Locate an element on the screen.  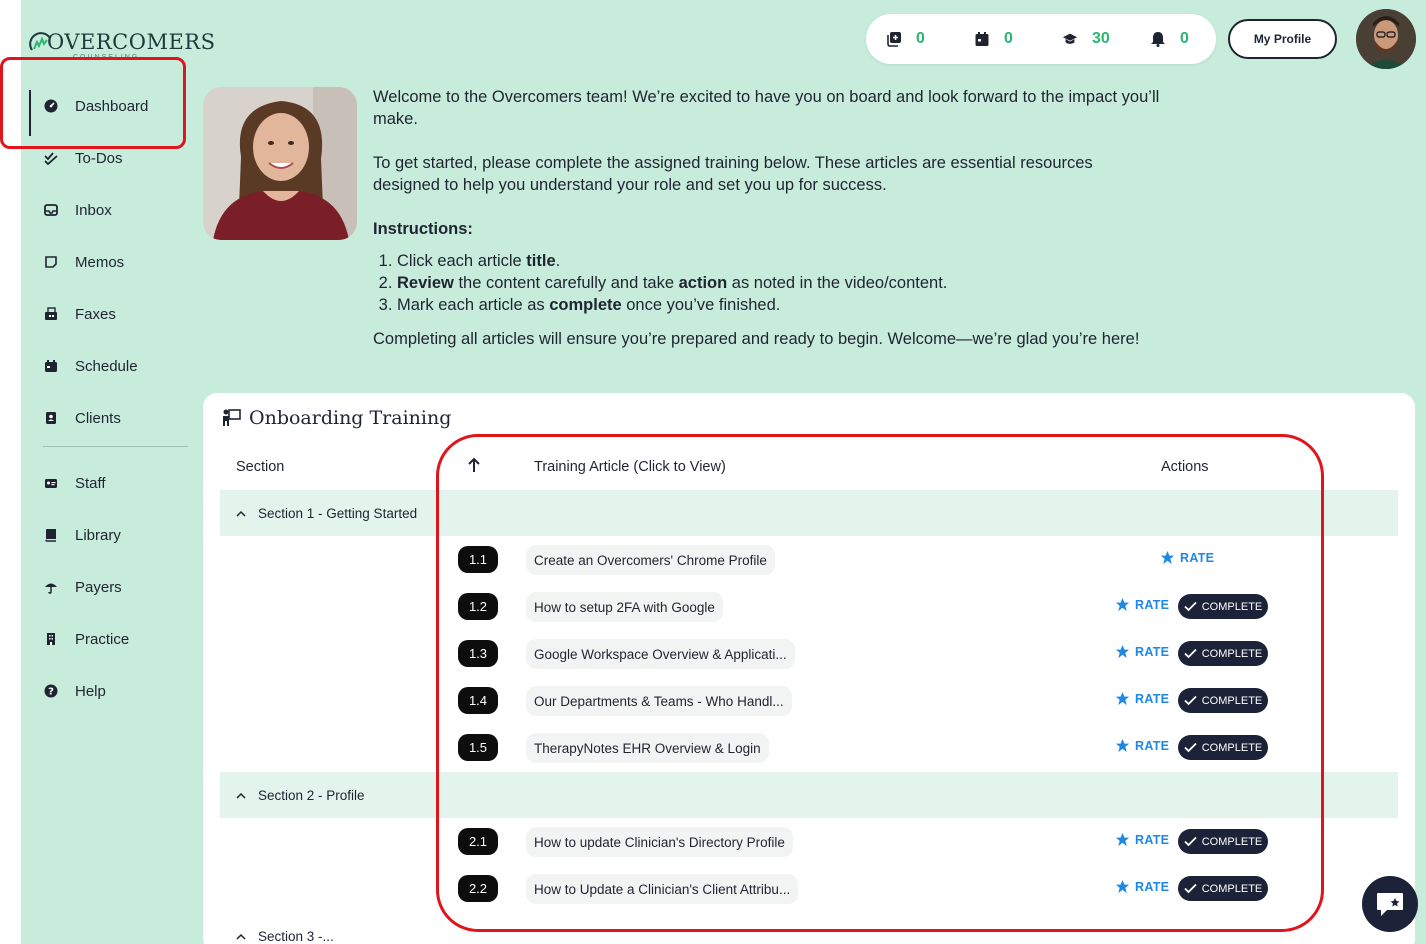
logo-subtitle: COUNSELING is located at coordinates (106, 57).